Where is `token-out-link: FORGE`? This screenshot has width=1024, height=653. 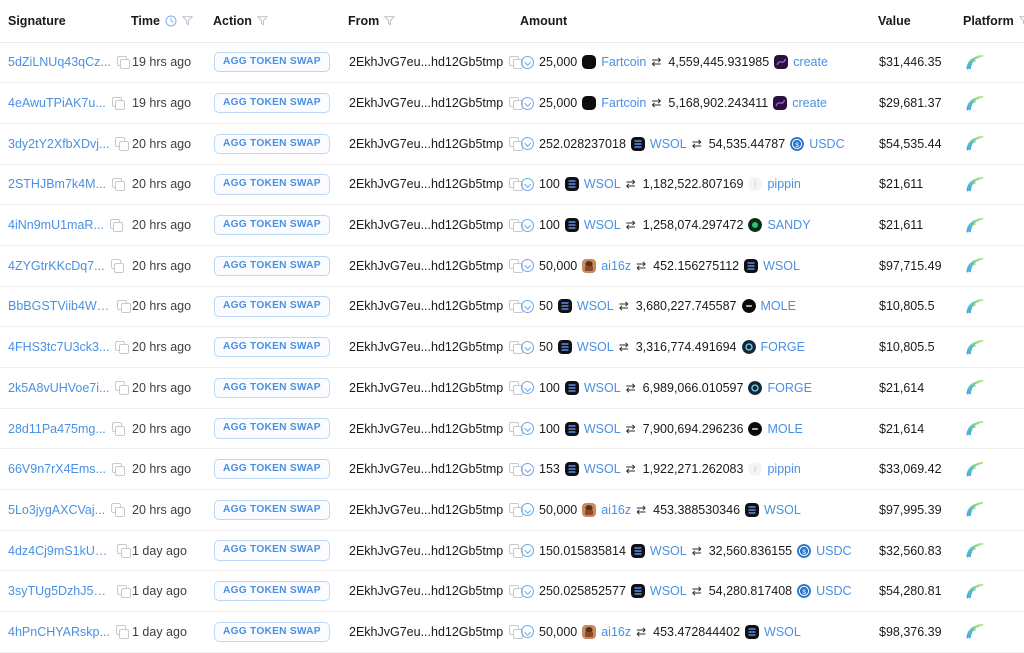
token-out-link: FORGE is located at coordinates (783, 347).